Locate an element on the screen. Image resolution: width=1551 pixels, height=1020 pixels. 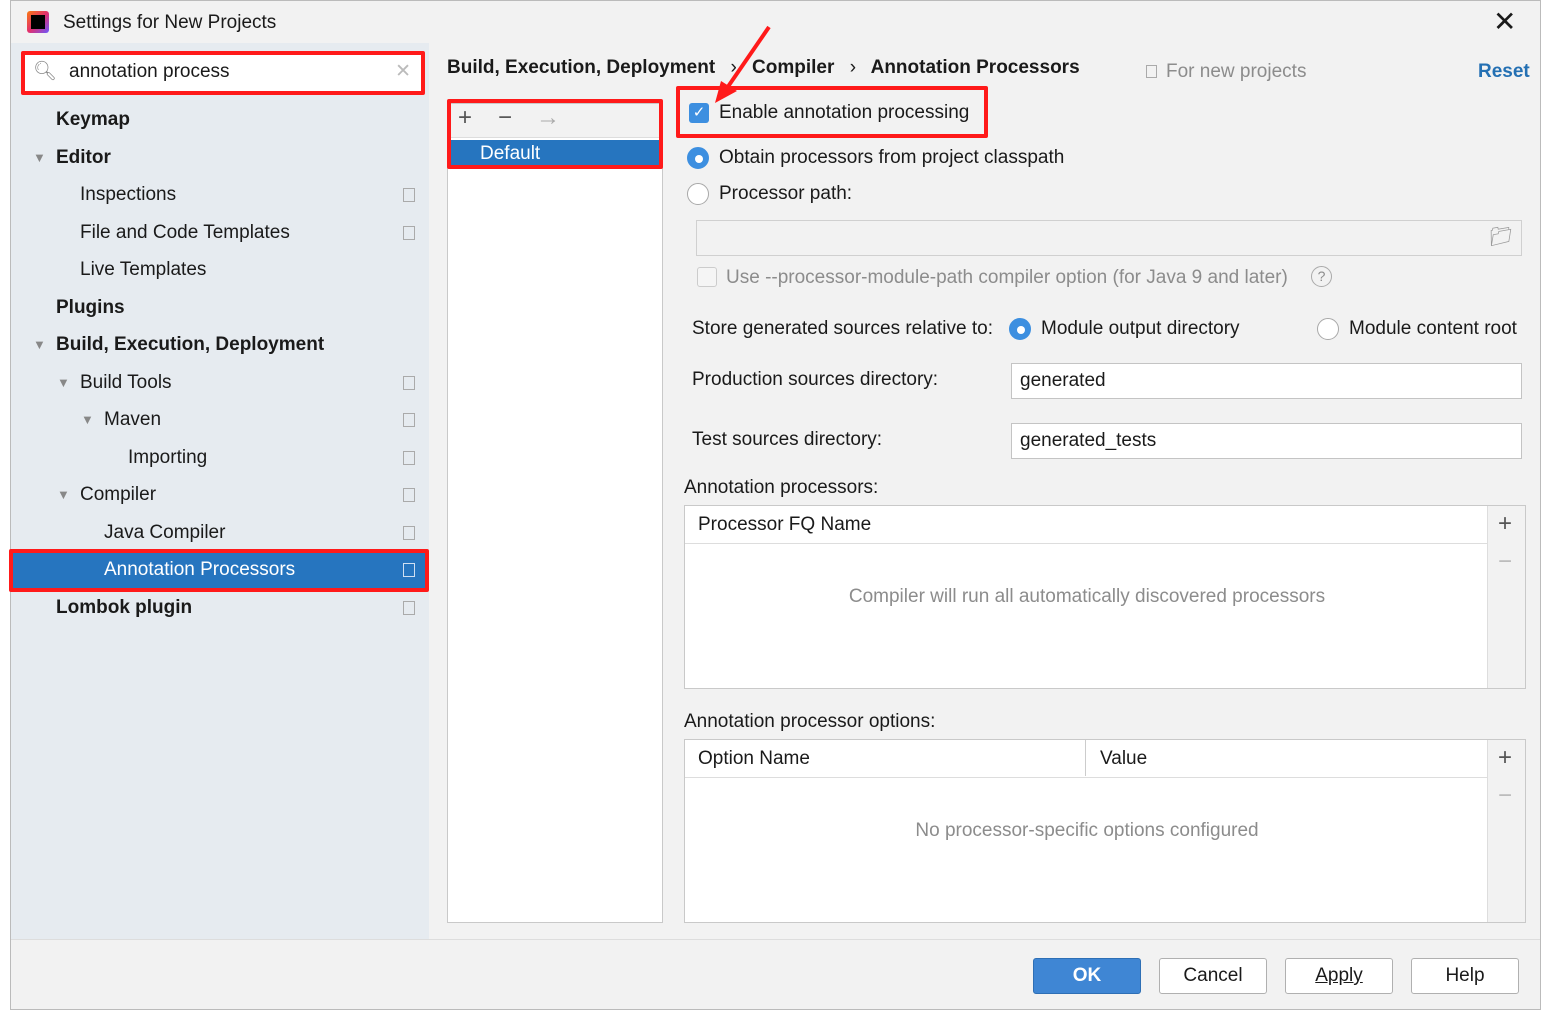
sidebar-item-compiler: ▼ Compiler is located at coordinates (220, 495).